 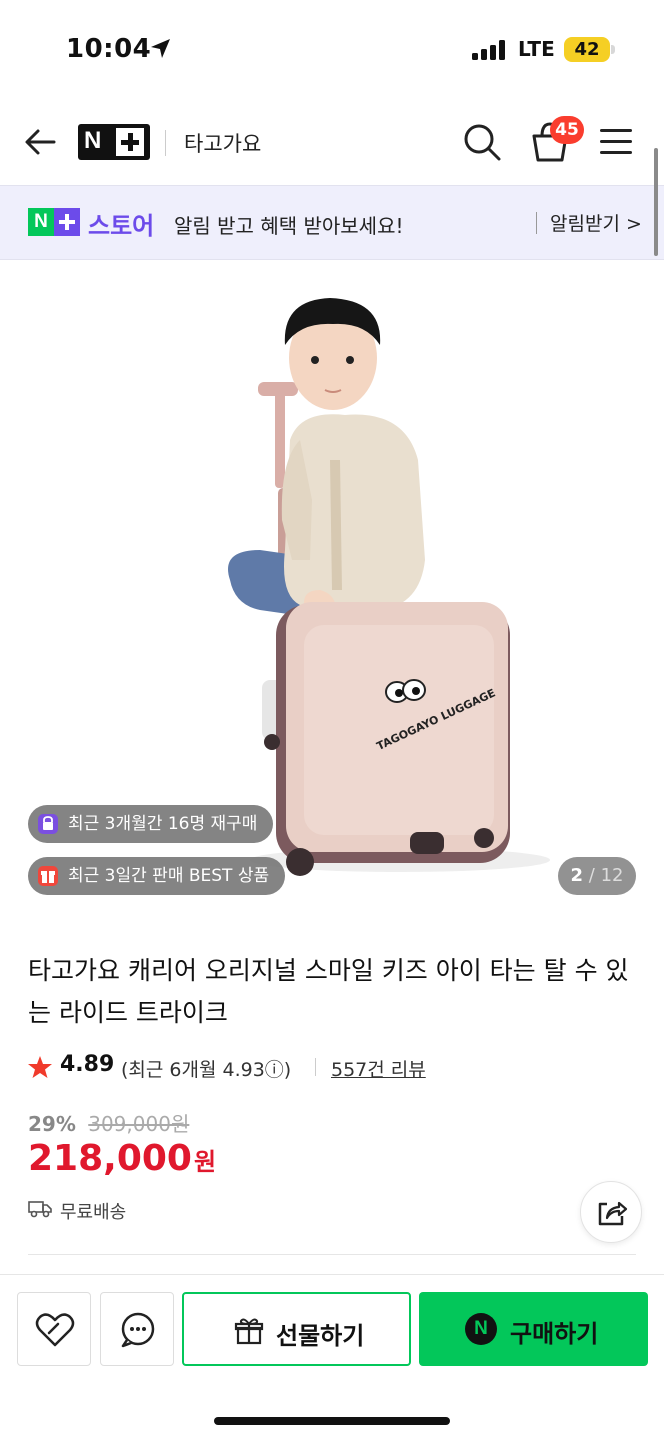 I want to click on share-icon, so click(x=613, y=1213).